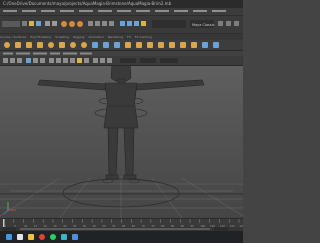 Image resolution: width=320 pixels, height=243 pixels. Describe the element at coordinates (54, 23) in the screenshot. I see `redo-icon` at that location.